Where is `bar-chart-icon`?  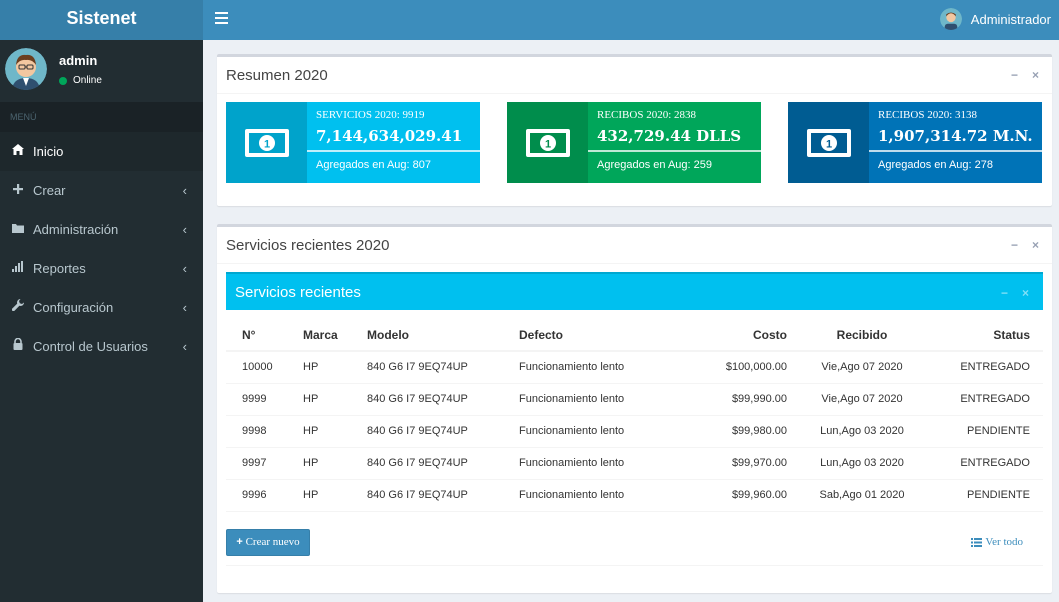 bar-chart-icon is located at coordinates (18, 268).